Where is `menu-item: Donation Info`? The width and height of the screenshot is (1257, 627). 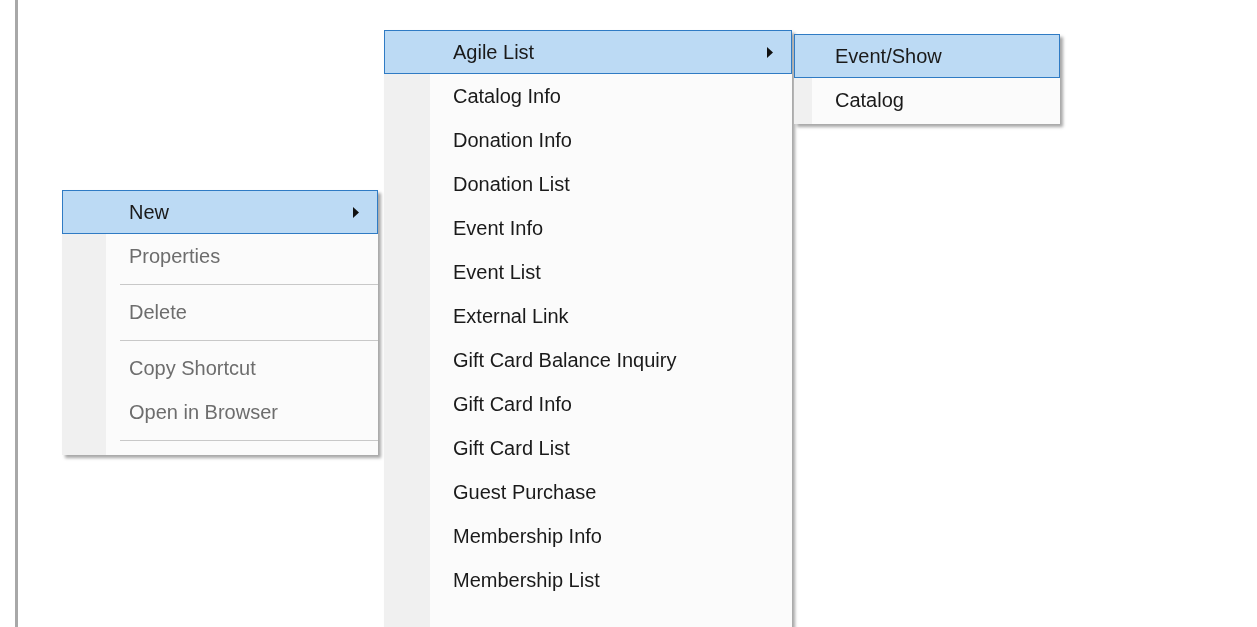
menu-item: Donation Info is located at coordinates (588, 140).